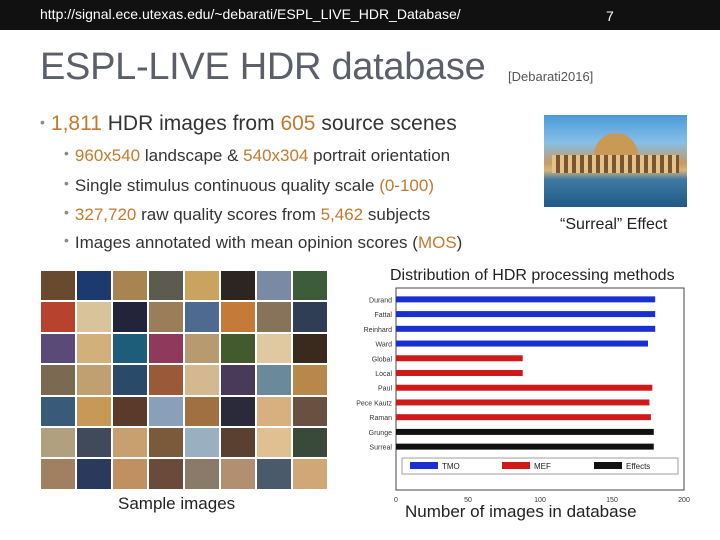 The image size is (720, 540). What do you see at coordinates (76, 123) in the screenshot?
I see `image-count: 1,811` at bounding box center [76, 123].